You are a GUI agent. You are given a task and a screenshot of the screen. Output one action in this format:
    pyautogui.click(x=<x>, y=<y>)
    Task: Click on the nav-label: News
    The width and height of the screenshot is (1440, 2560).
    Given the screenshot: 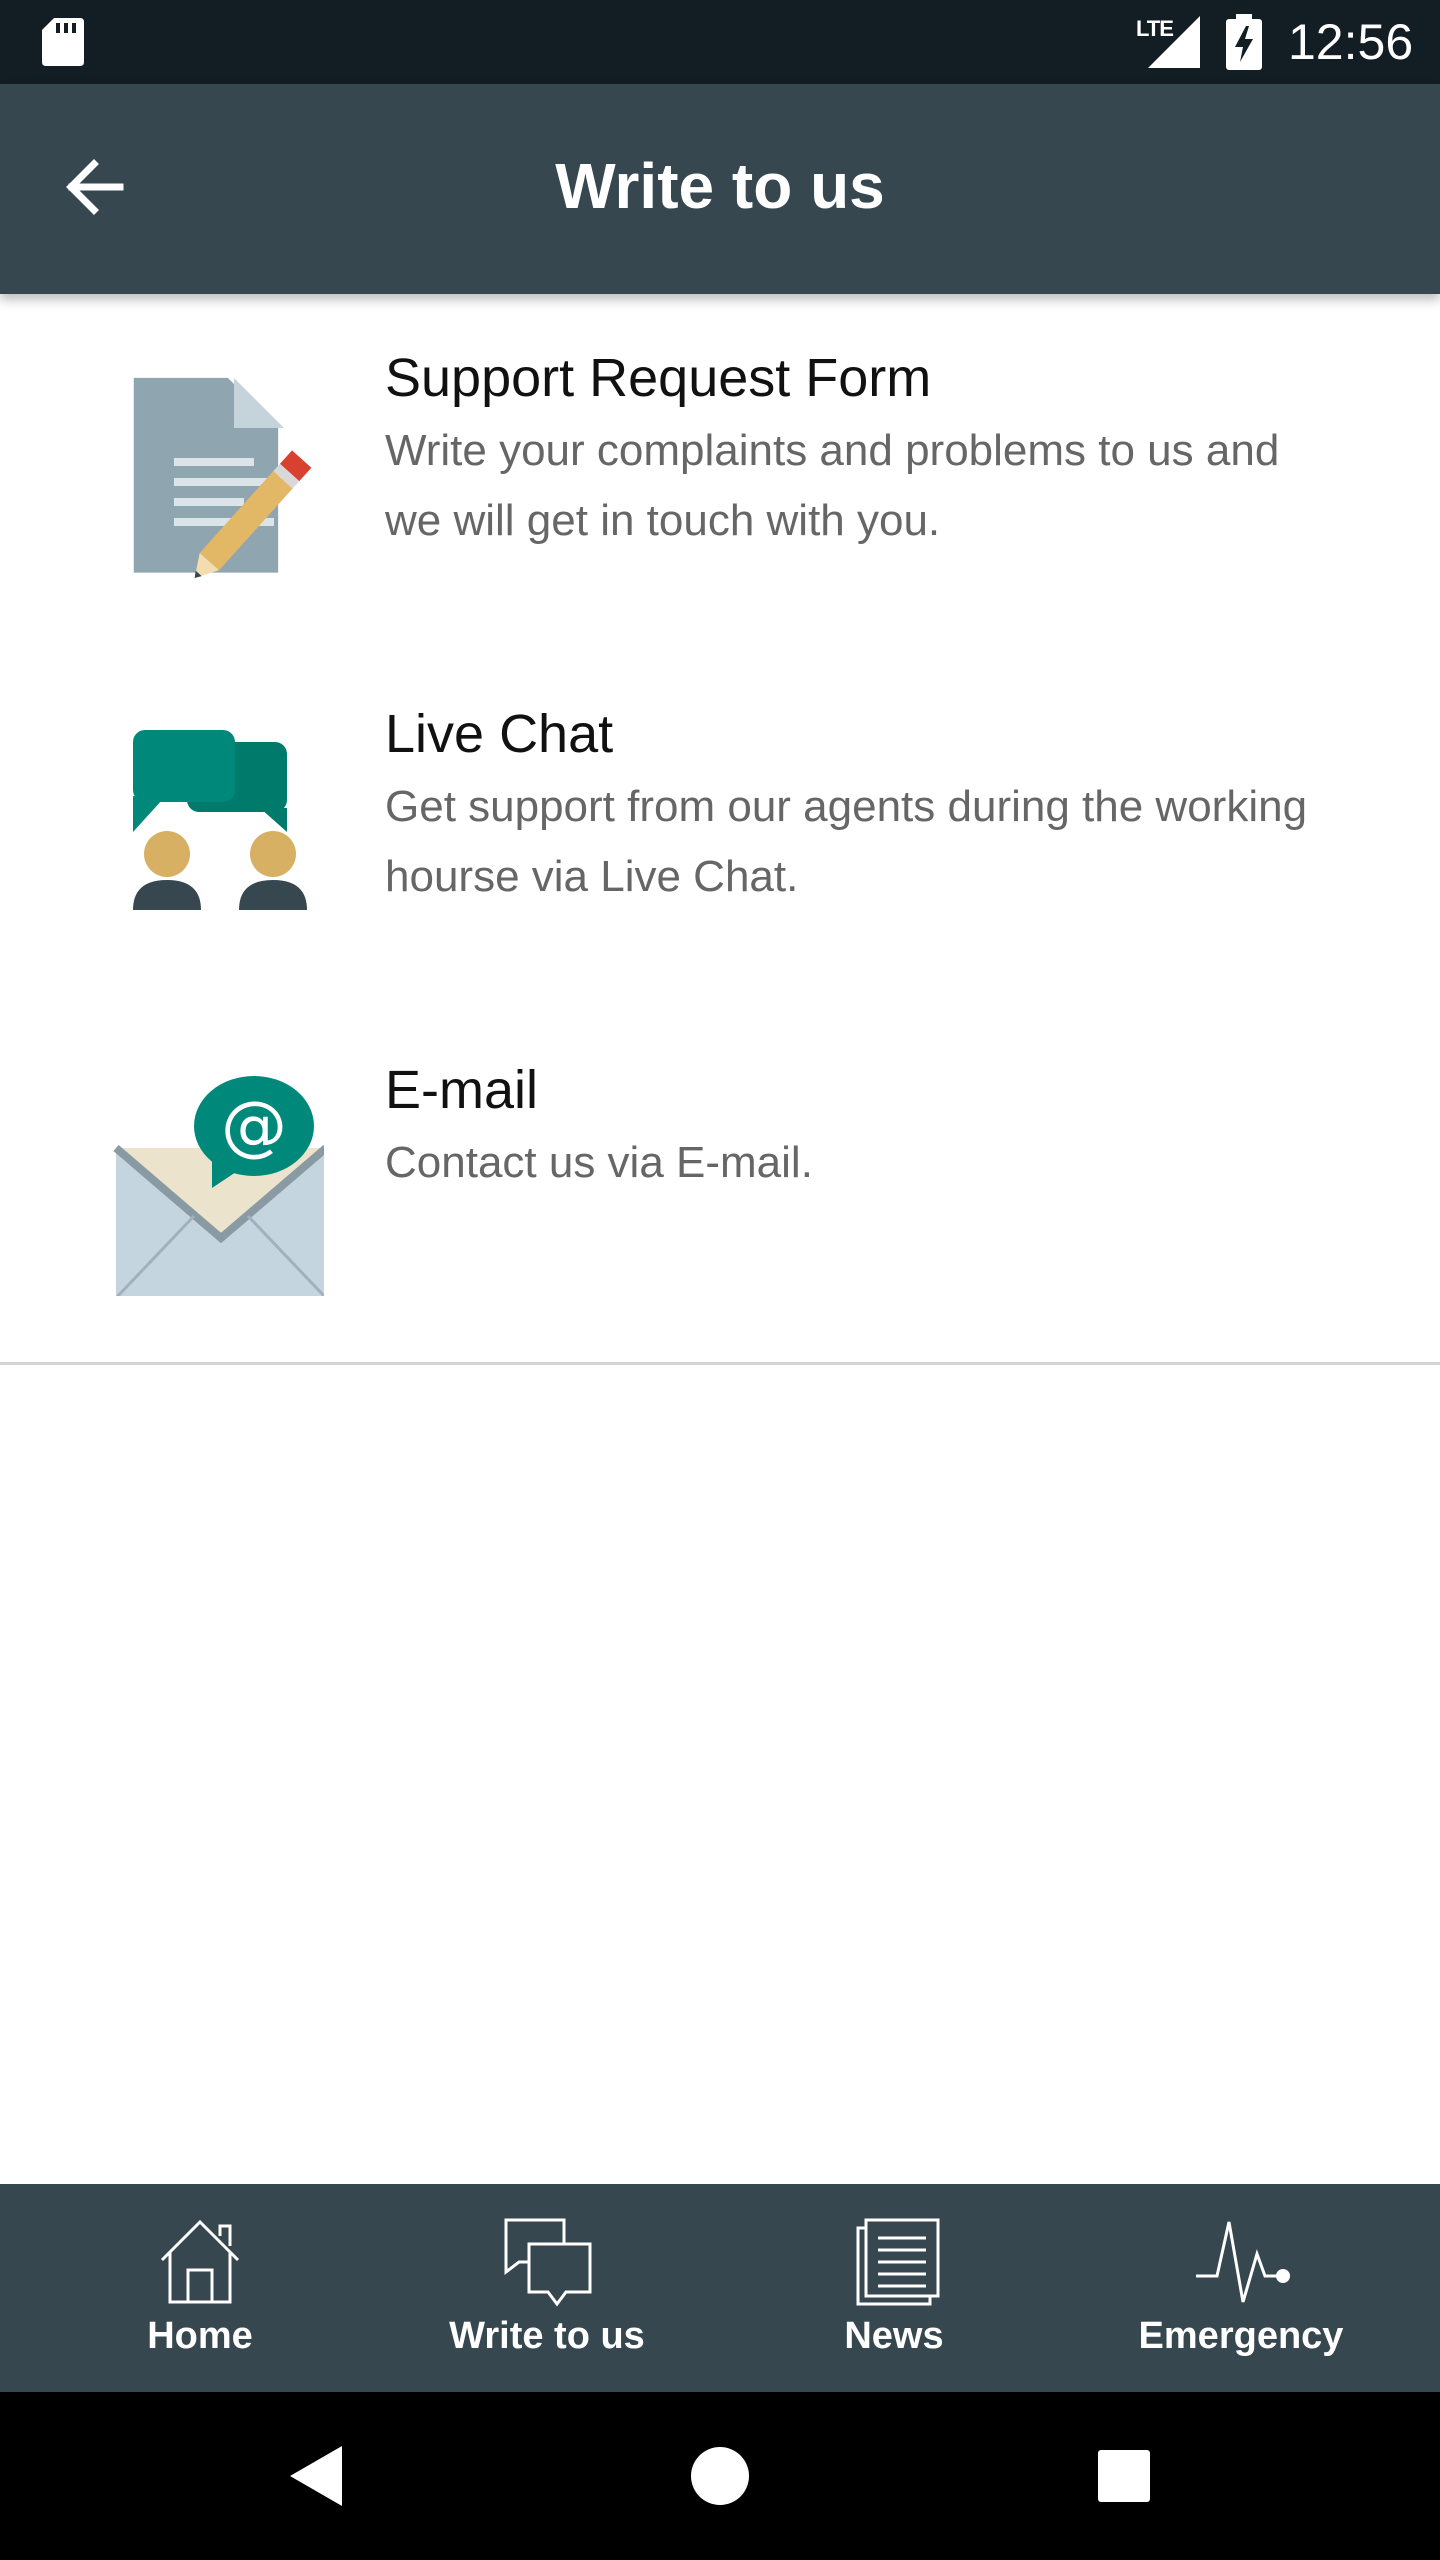 What is the action you would take?
    pyautogui.click(x=894, y=2336)
    